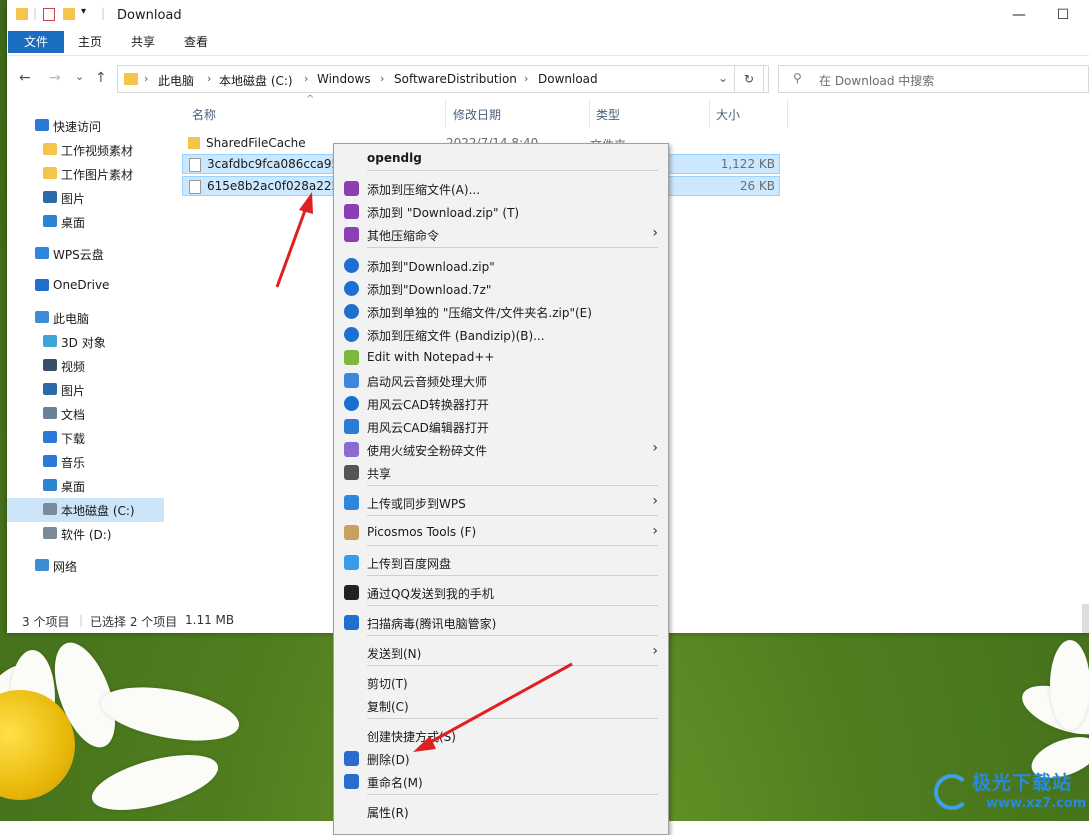 This screenshot has width=1089, height=835. I want to click on menu-item-bandizip-add-7z: 添加到"Download.7z", so click(501, 289).